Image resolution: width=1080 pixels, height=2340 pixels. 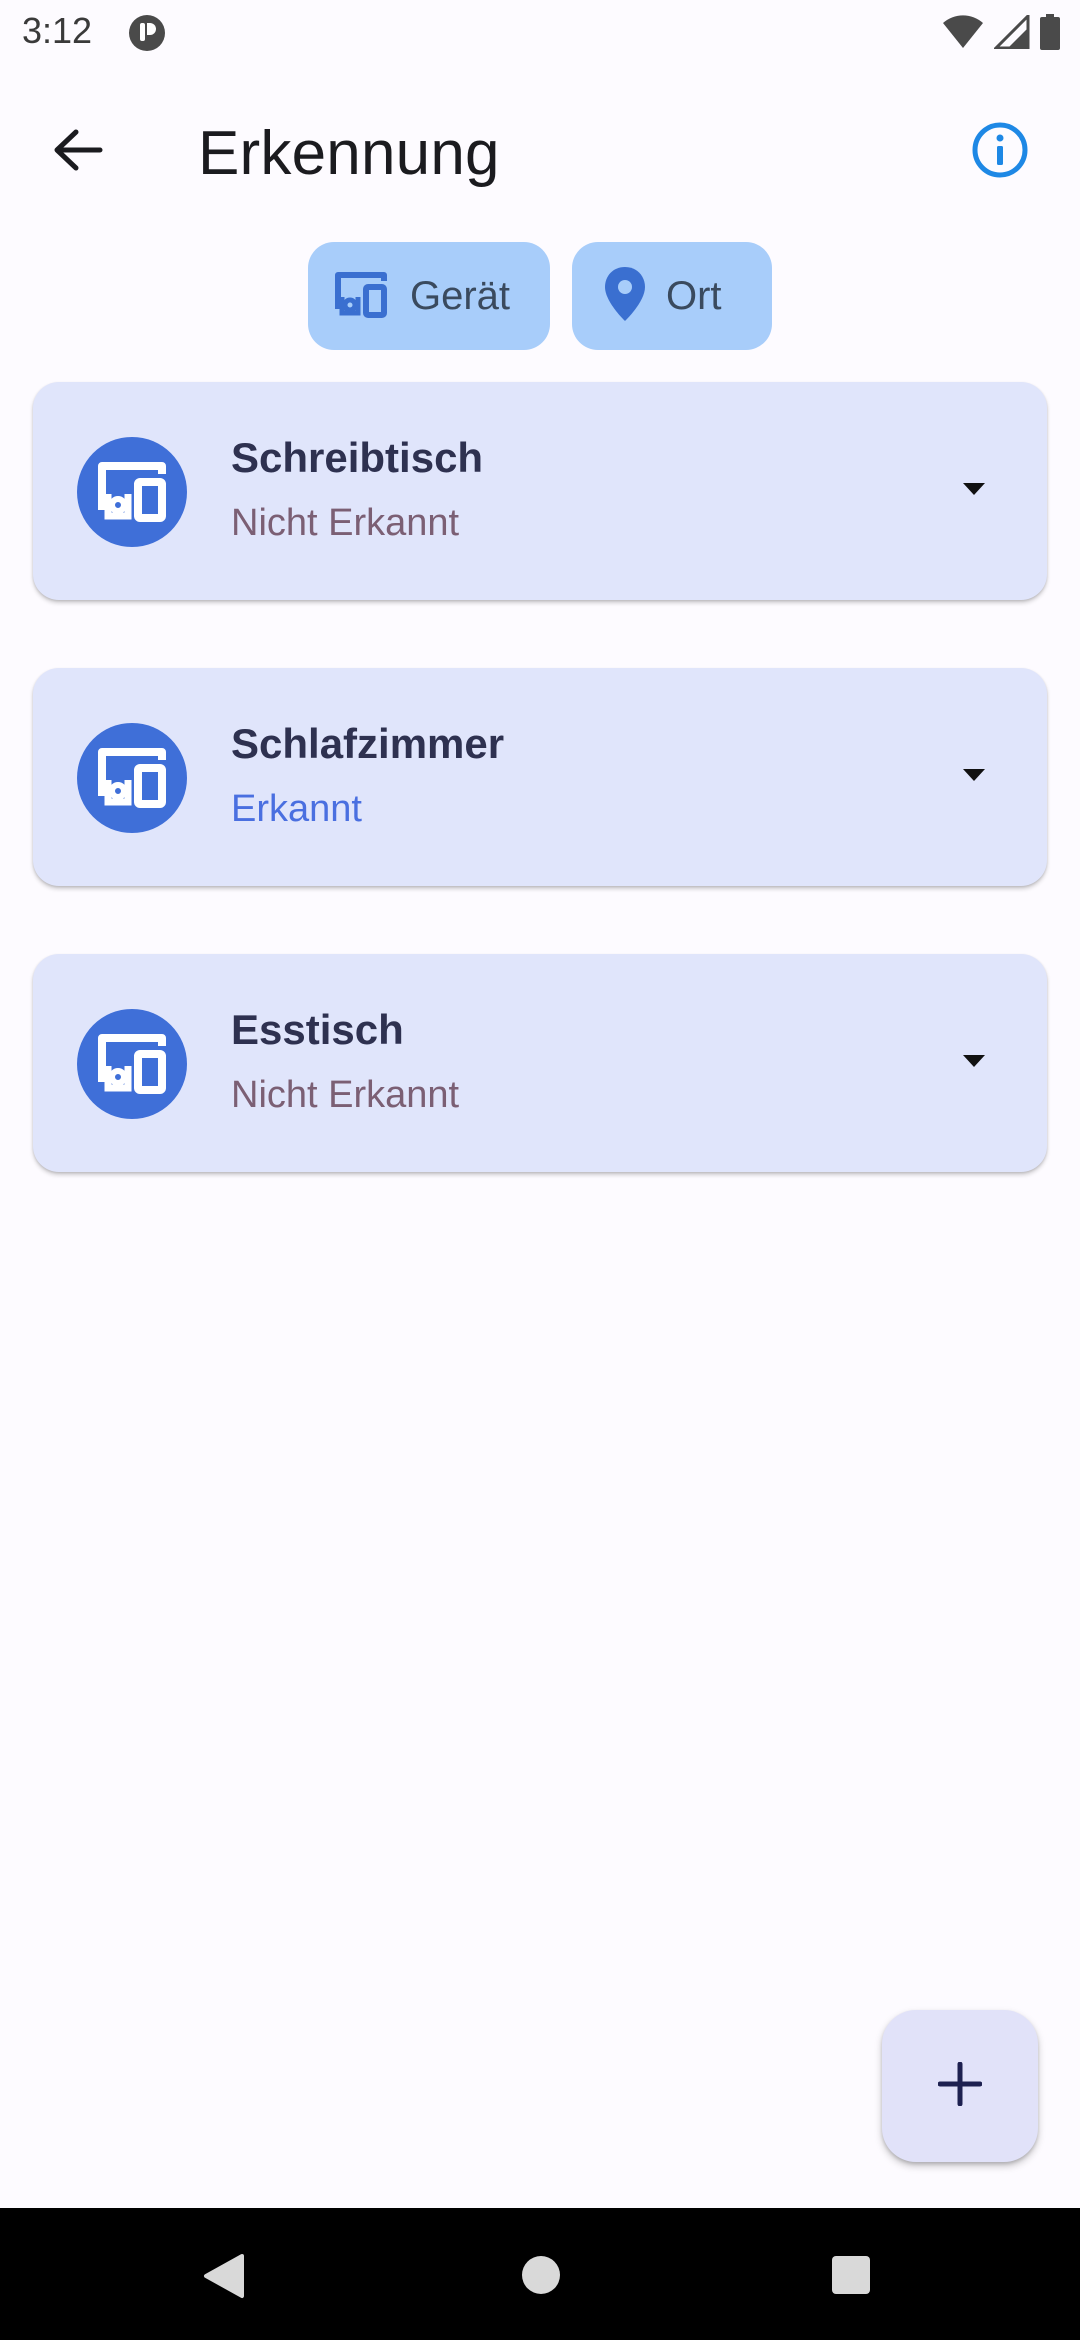 I want to click on filter-chip-label: Gerät, so click(x=460, y=295).